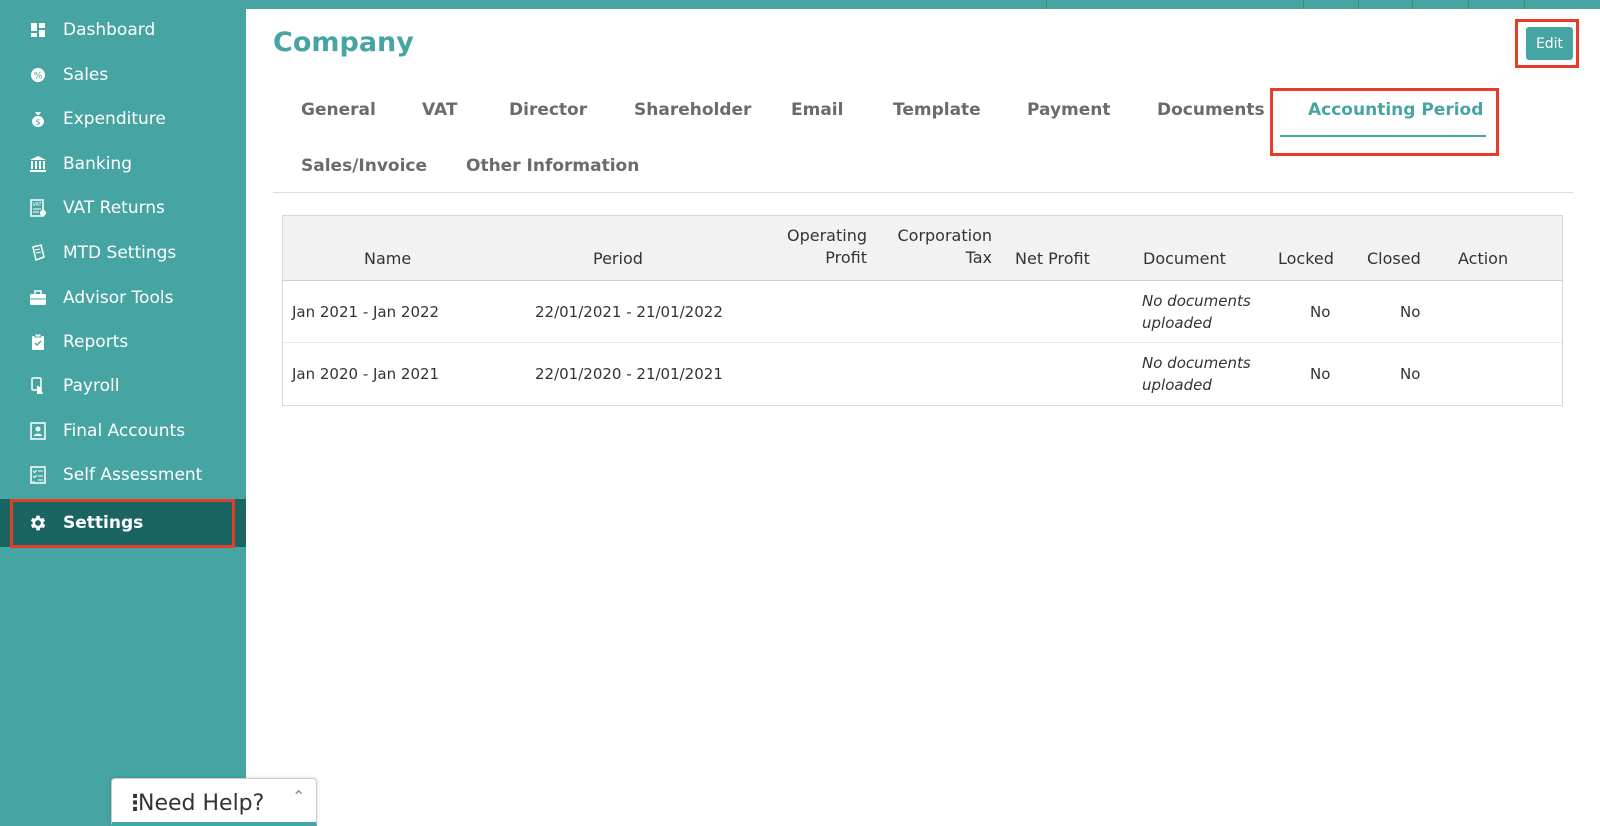  I want to click on sidebar-item-label: Self Assessment, so click(133, 475).